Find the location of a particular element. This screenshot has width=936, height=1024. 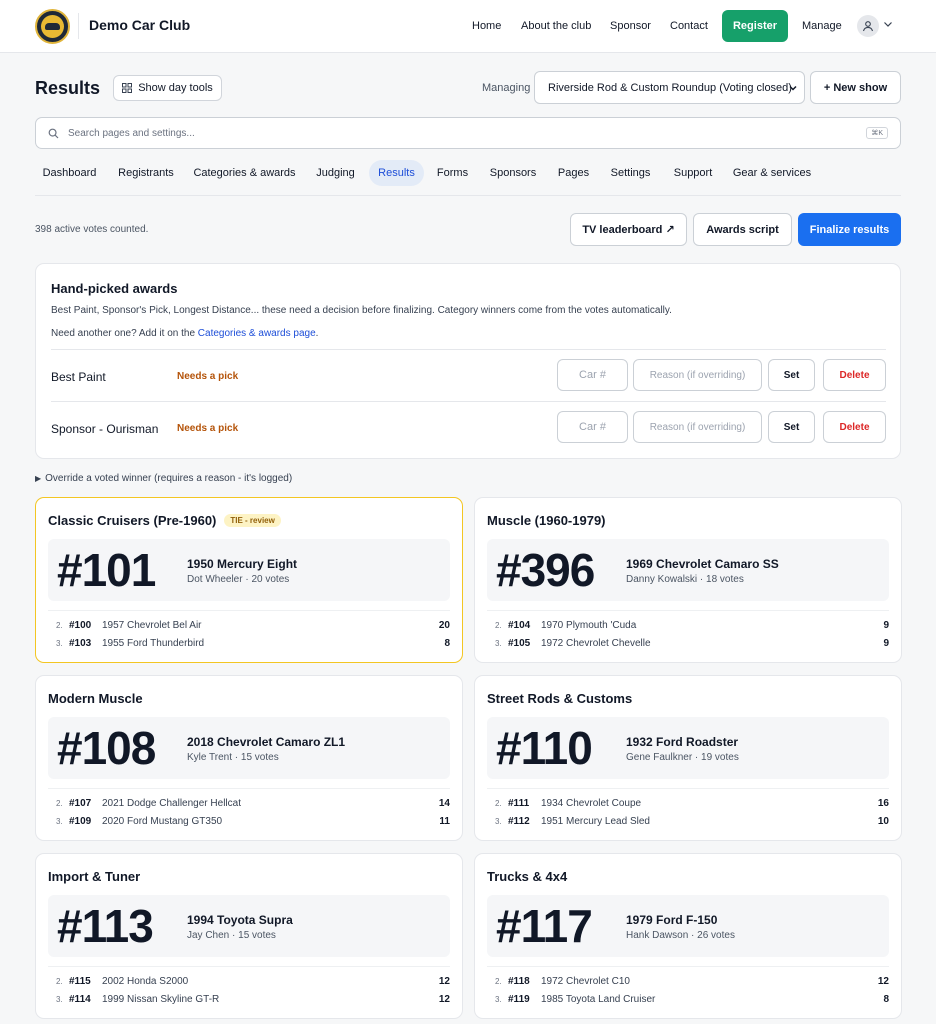

award-status: Needs a pick is located at coordinates (208, 376).